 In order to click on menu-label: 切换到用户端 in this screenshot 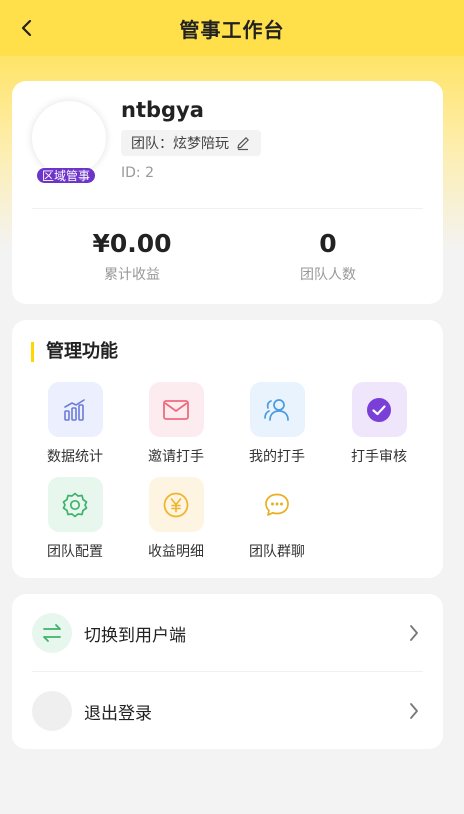, I will do `click(135, 635)`.